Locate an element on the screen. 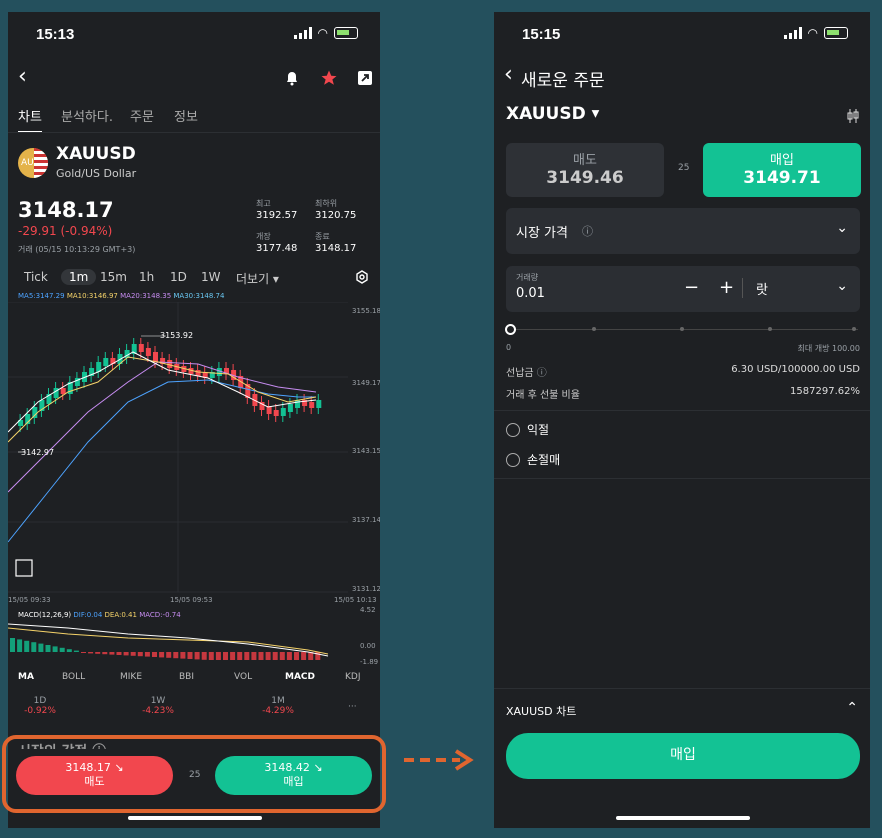  ratio-label: 거래 후 선불 비율 is located at coordinates (543, 395).